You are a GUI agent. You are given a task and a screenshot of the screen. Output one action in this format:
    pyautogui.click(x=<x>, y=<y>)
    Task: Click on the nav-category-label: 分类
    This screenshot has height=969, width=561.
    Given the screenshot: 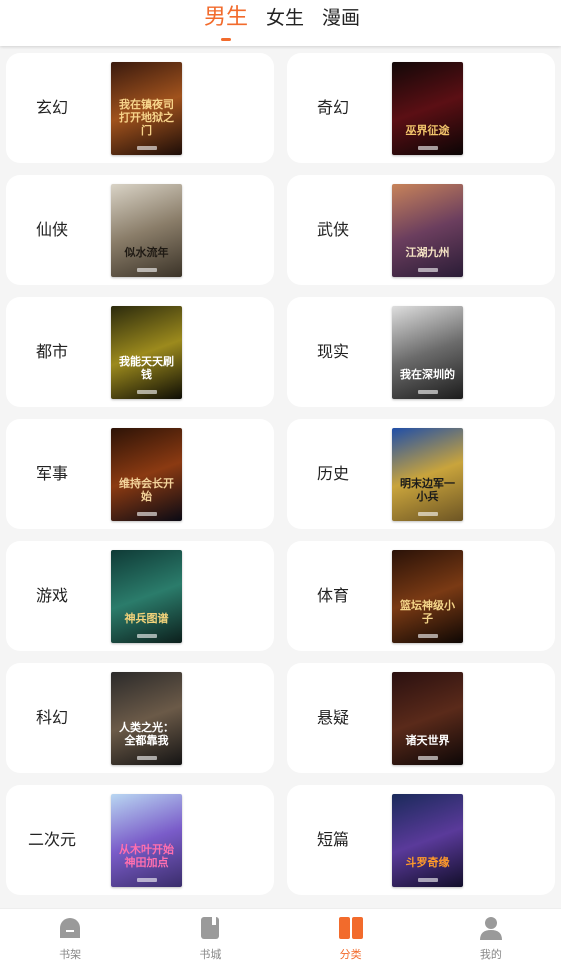 What is the action you would take?
    pyautogui.click(x=350, y=954)
    